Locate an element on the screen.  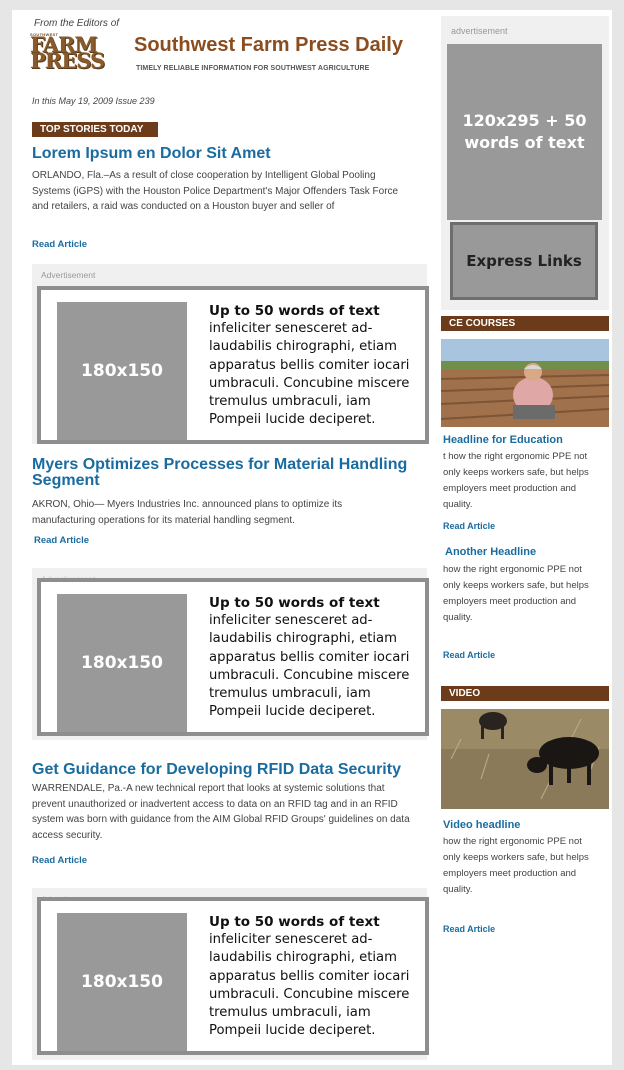
cattle-photo-image is located at coordinates (525, 759).